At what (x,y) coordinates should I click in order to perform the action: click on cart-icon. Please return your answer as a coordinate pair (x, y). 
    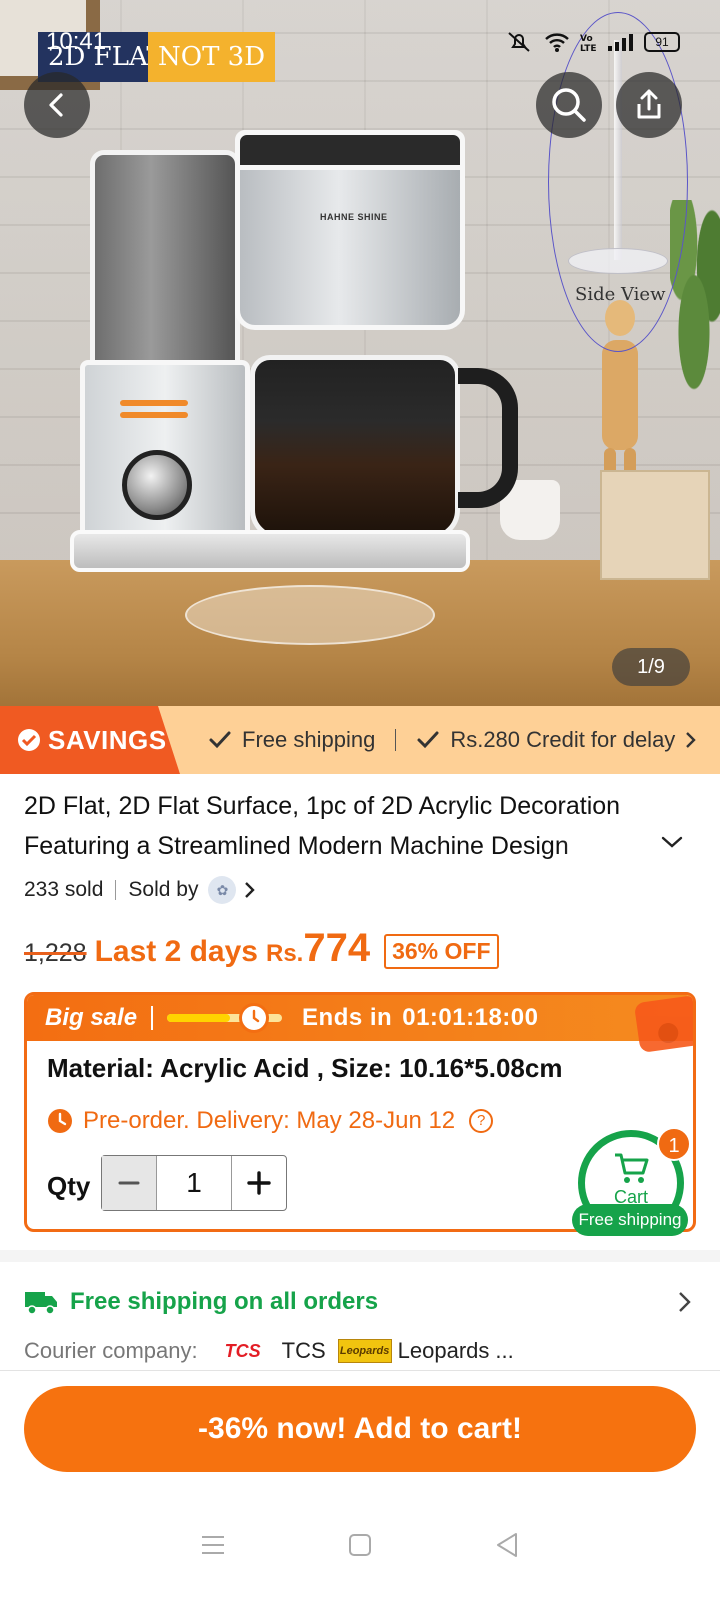
    Looking at the image, I should click on (632, 1168).